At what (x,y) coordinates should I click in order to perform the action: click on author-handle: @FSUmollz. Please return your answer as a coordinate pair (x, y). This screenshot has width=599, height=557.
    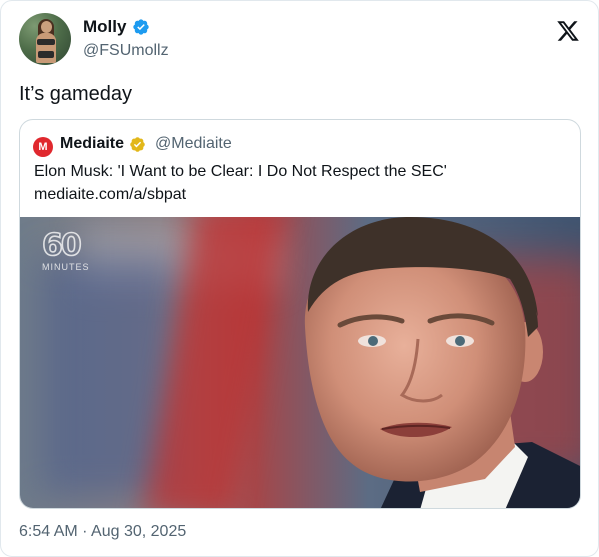
    Looking at the image, I should click on (126, 51).